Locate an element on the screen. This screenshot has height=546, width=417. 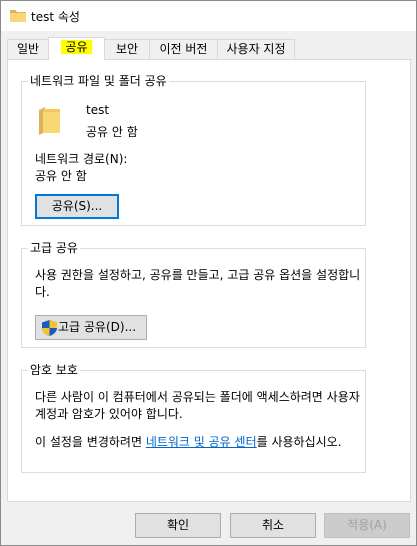
tab-sharing-label: 공유 is located at coordinates (76, 47).